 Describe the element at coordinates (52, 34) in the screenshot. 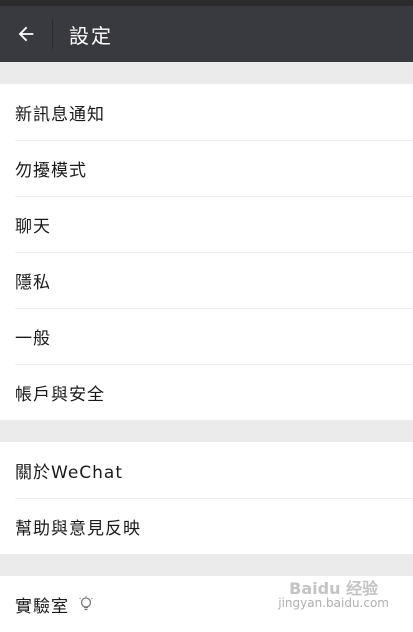

I see `header-divider` at that location.